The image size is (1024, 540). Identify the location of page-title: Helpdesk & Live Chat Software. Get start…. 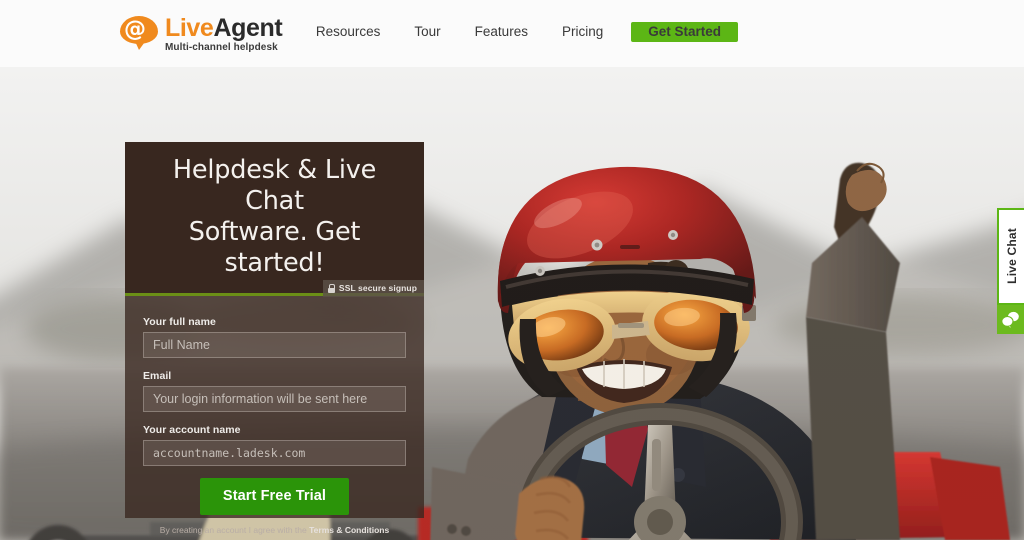
(274, 217).